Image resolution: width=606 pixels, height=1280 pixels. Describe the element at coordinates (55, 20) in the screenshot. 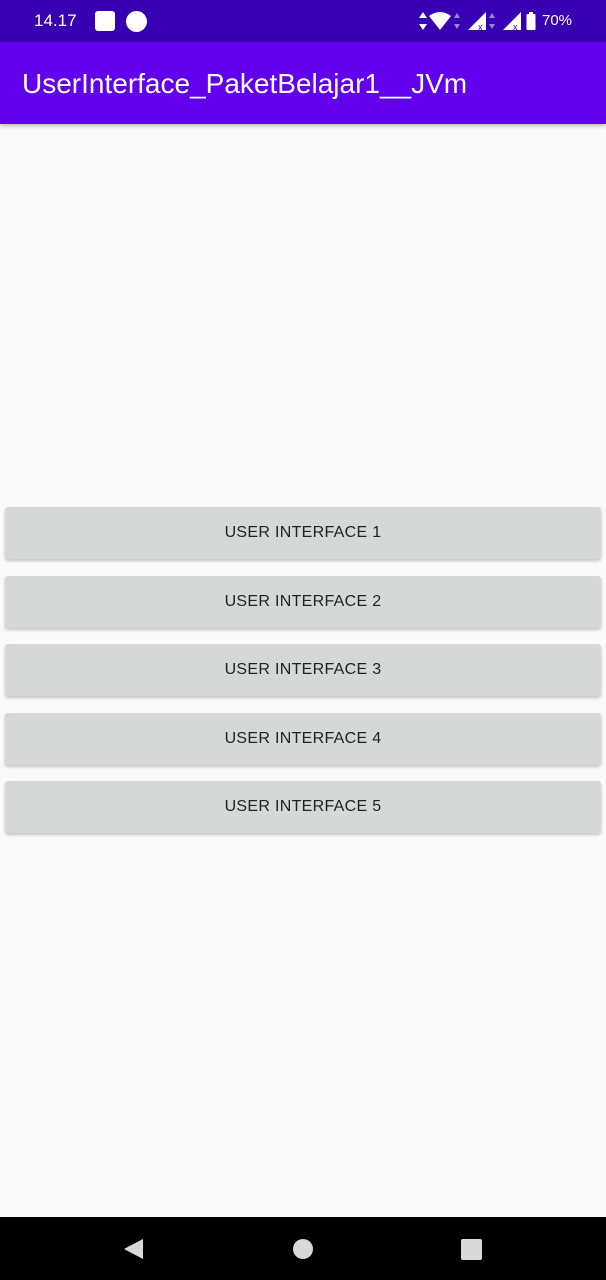

I see `status-time: 14.17` at that location.